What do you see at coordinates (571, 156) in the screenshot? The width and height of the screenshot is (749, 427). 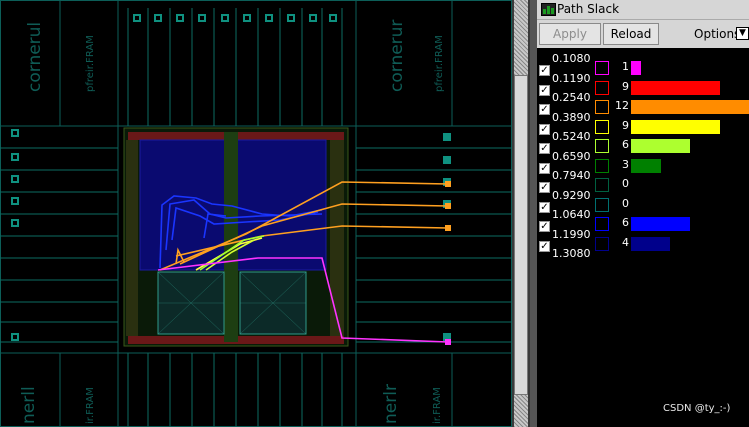 I see `bin-lower-threshold: 0.6590` at bounding box center [571, 156].